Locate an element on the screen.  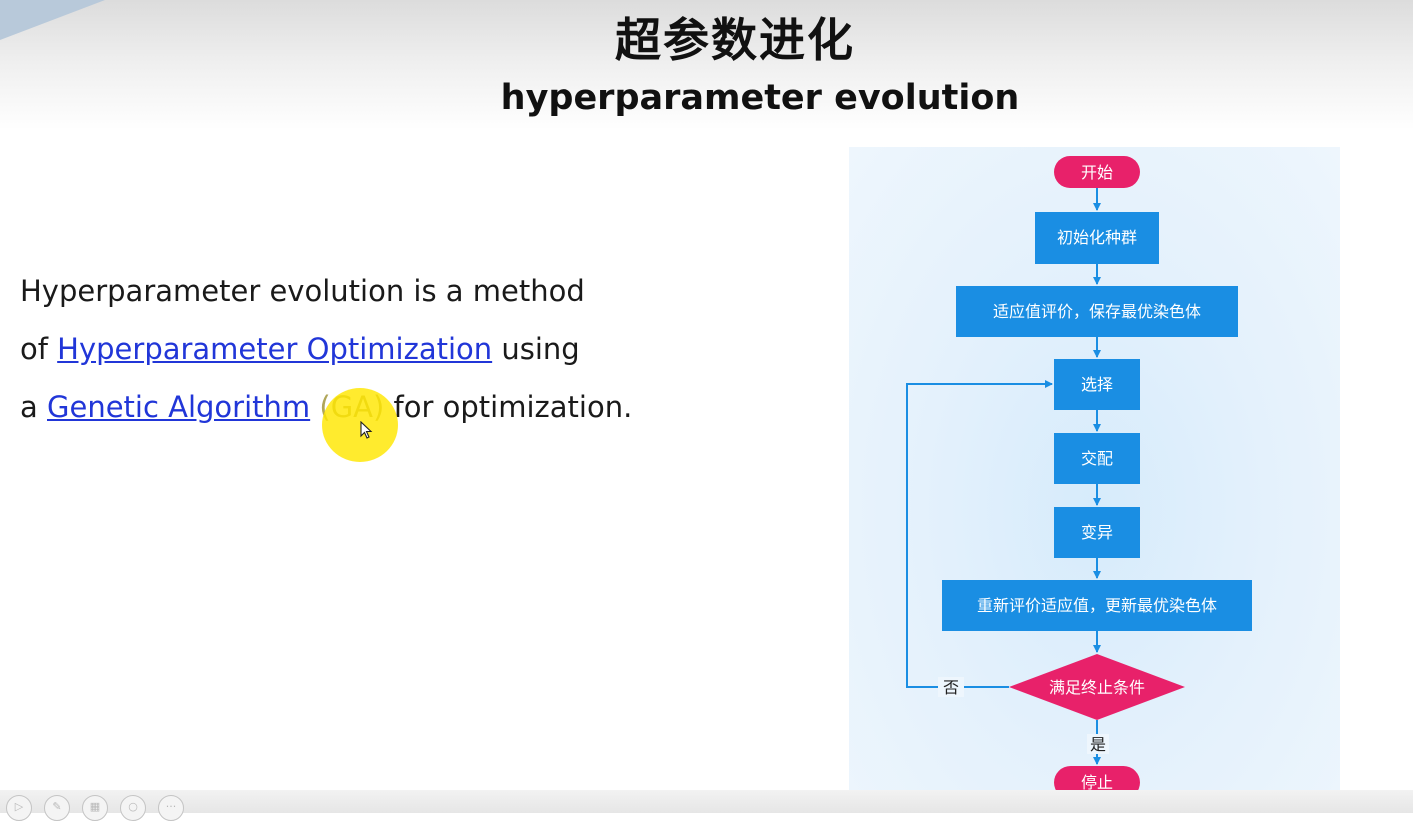
start-node: 开始 is located at coordinates (1097, 172).